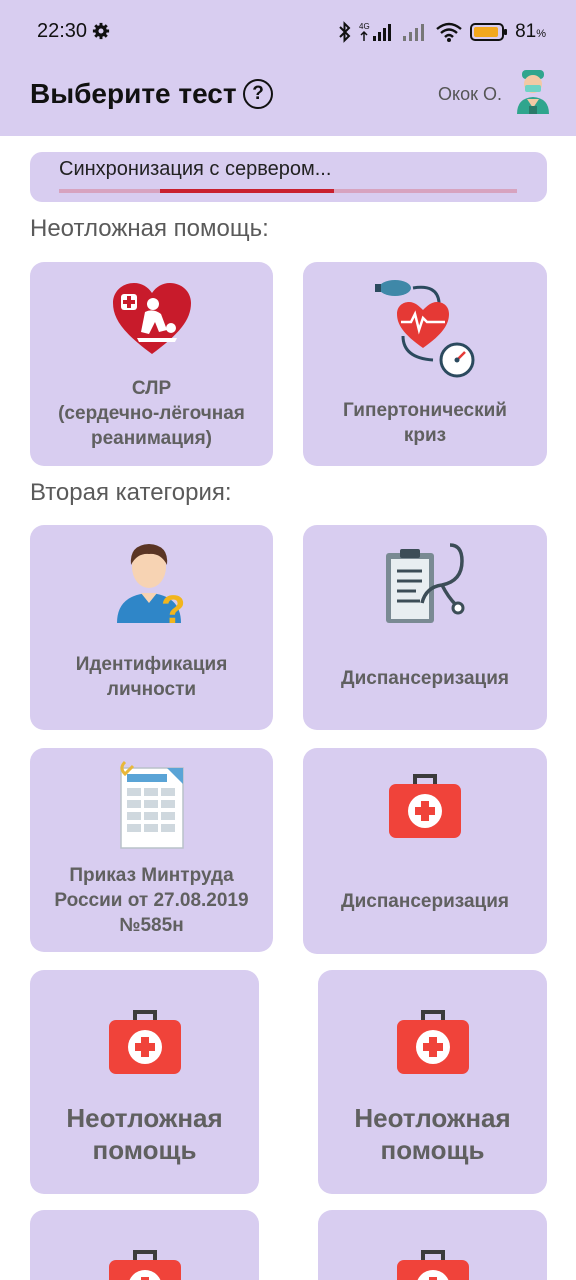 This screenshot has width=576, height=1280. Describe the element at coordinates (449, 32) in the screenshot. I see `wifi-icon` at that location.